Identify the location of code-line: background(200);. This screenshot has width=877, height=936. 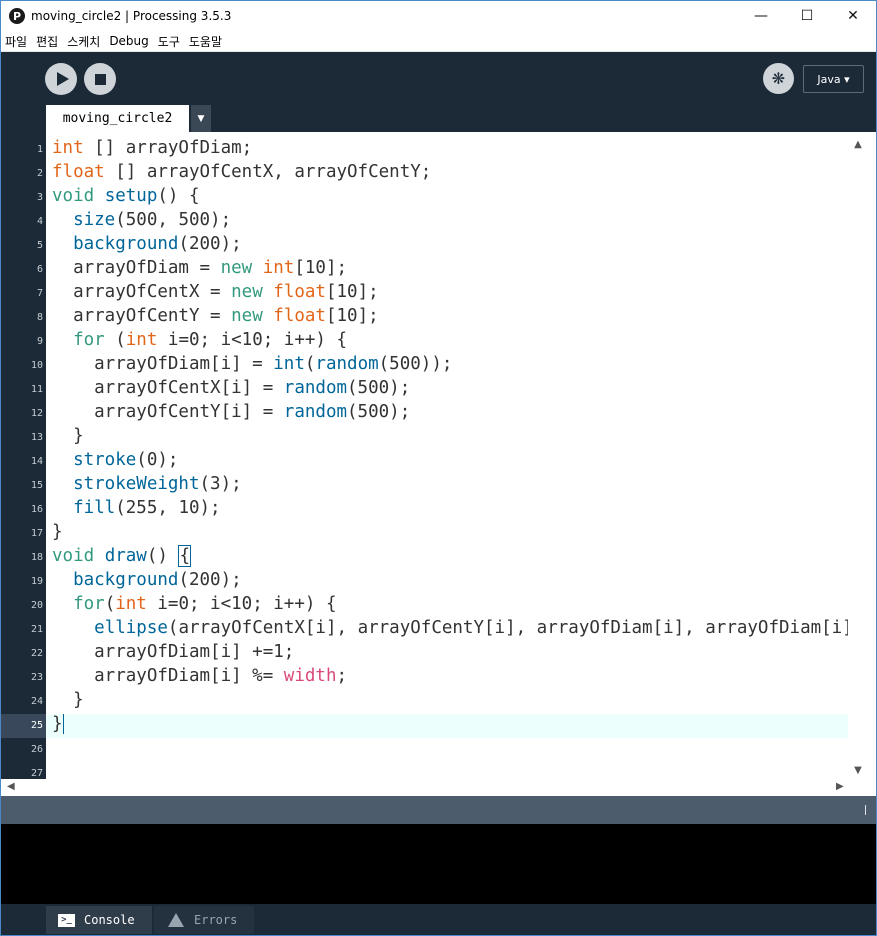
(147, 582).